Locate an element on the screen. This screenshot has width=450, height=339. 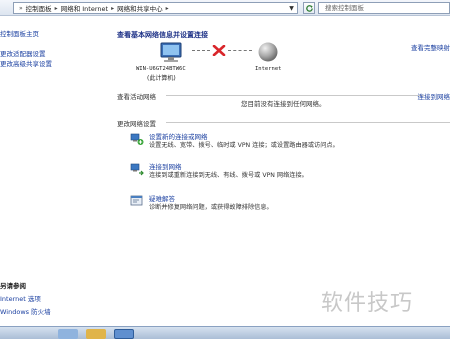
task-description: 连接到或重新连接到无线、有线、拨号或 VPN 网络连接。 is located at coordinates (228, 175).